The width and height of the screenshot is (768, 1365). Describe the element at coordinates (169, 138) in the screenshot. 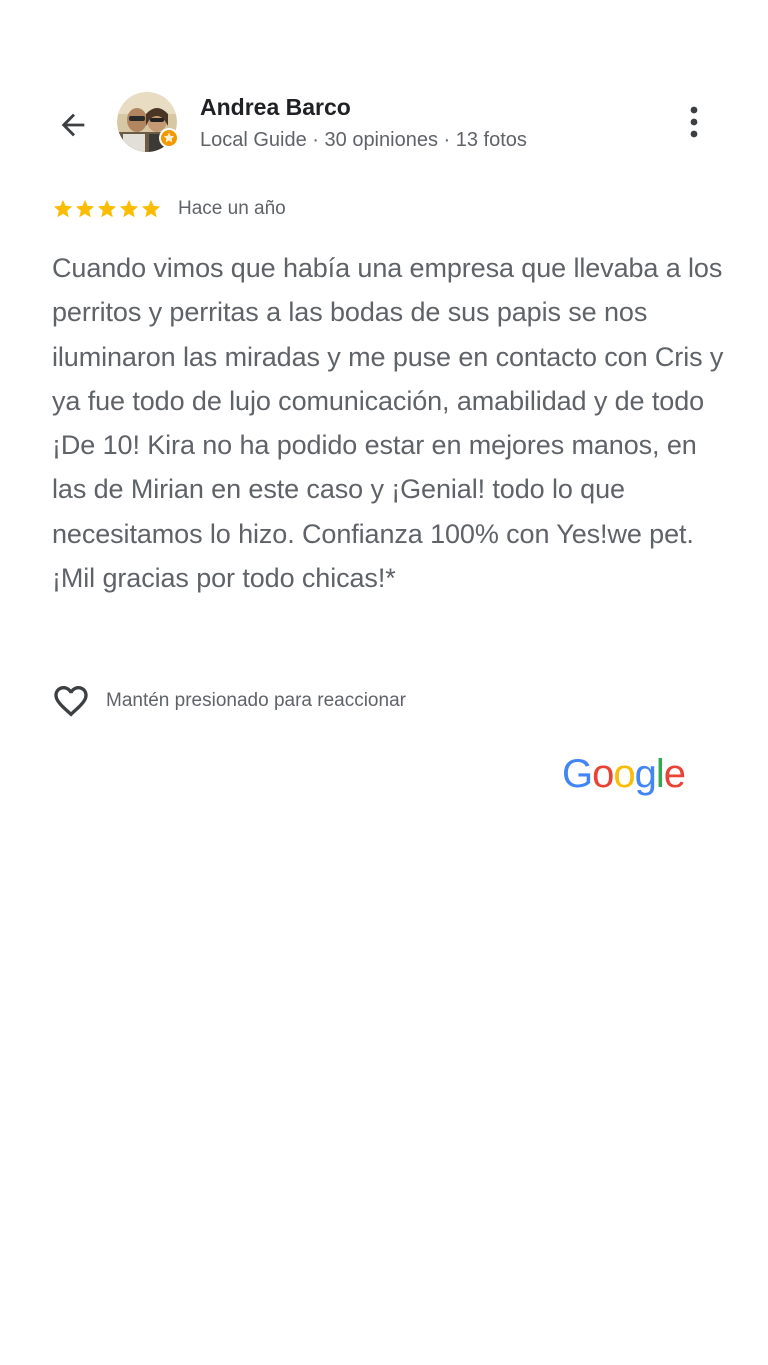

I see `local-guide-badge-icon` at that location.